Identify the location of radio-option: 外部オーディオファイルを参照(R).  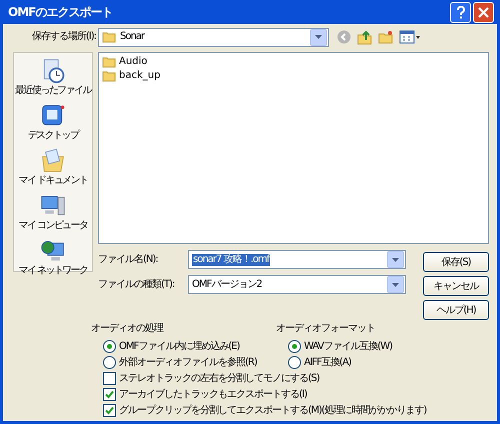
(180, 362).